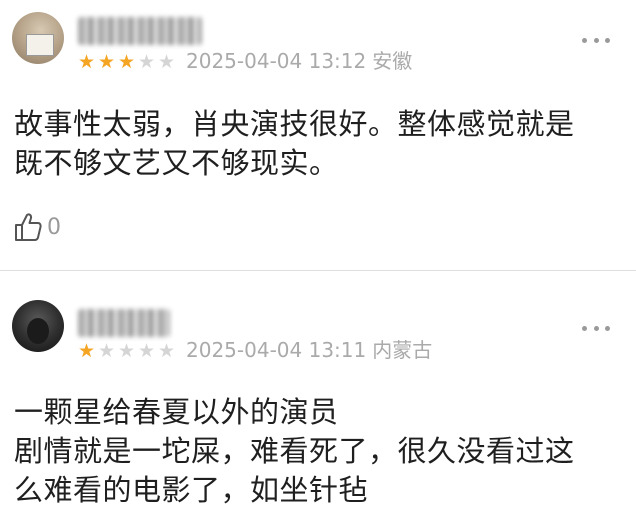 The height and width of the screenshot is (512, 636). What do you see at coordinates (402, 350) in the screenshot?
I see `review-location: 内蒙古` at bounding box center [402, 350].